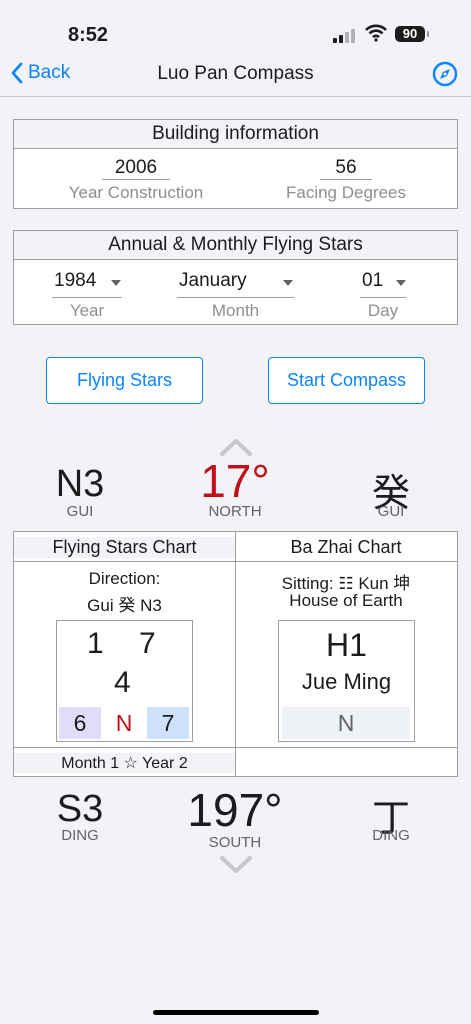 The image size is (471, 1024). I want to click on star-top-left: 1, so click(95, 643).